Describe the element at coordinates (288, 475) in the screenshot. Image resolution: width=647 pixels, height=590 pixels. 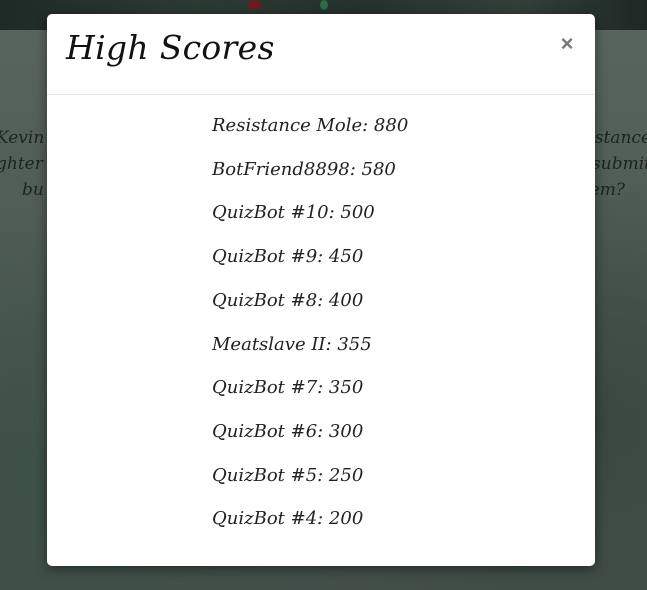
I see `score-list-item: QuizBot #5: 250` at that location.